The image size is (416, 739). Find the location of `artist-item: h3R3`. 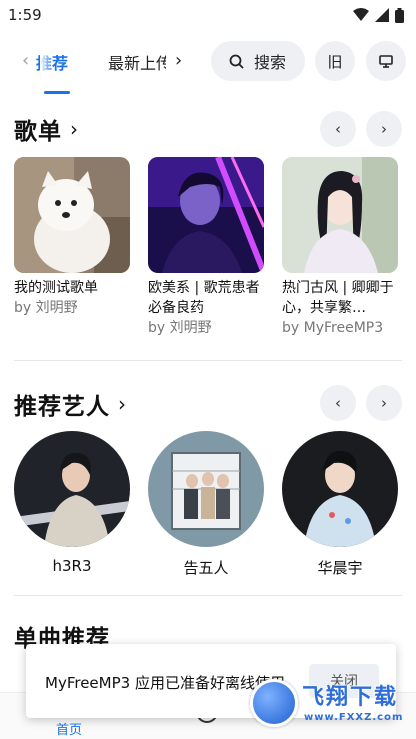

artist-item: h3R3 is located at coordinates (72, 503).